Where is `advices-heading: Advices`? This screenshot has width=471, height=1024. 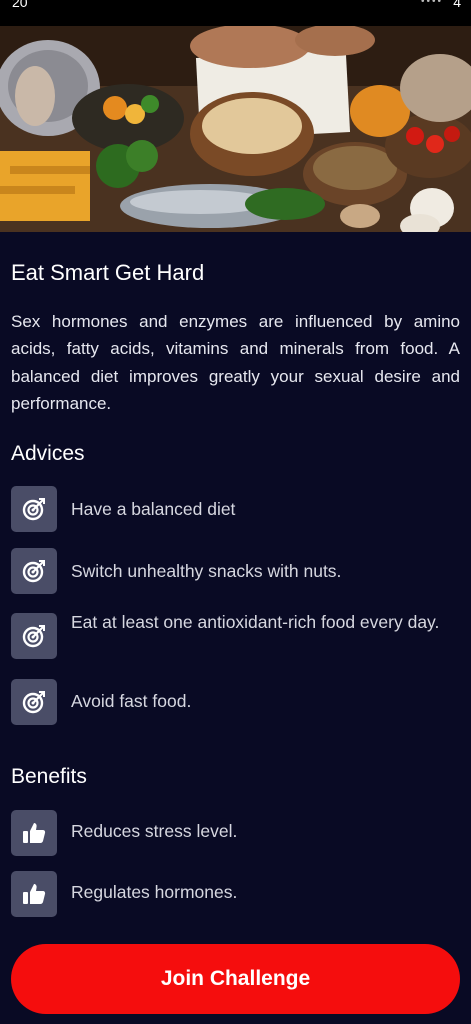 advices-heading: Advices is located at coordinates (48, 453).